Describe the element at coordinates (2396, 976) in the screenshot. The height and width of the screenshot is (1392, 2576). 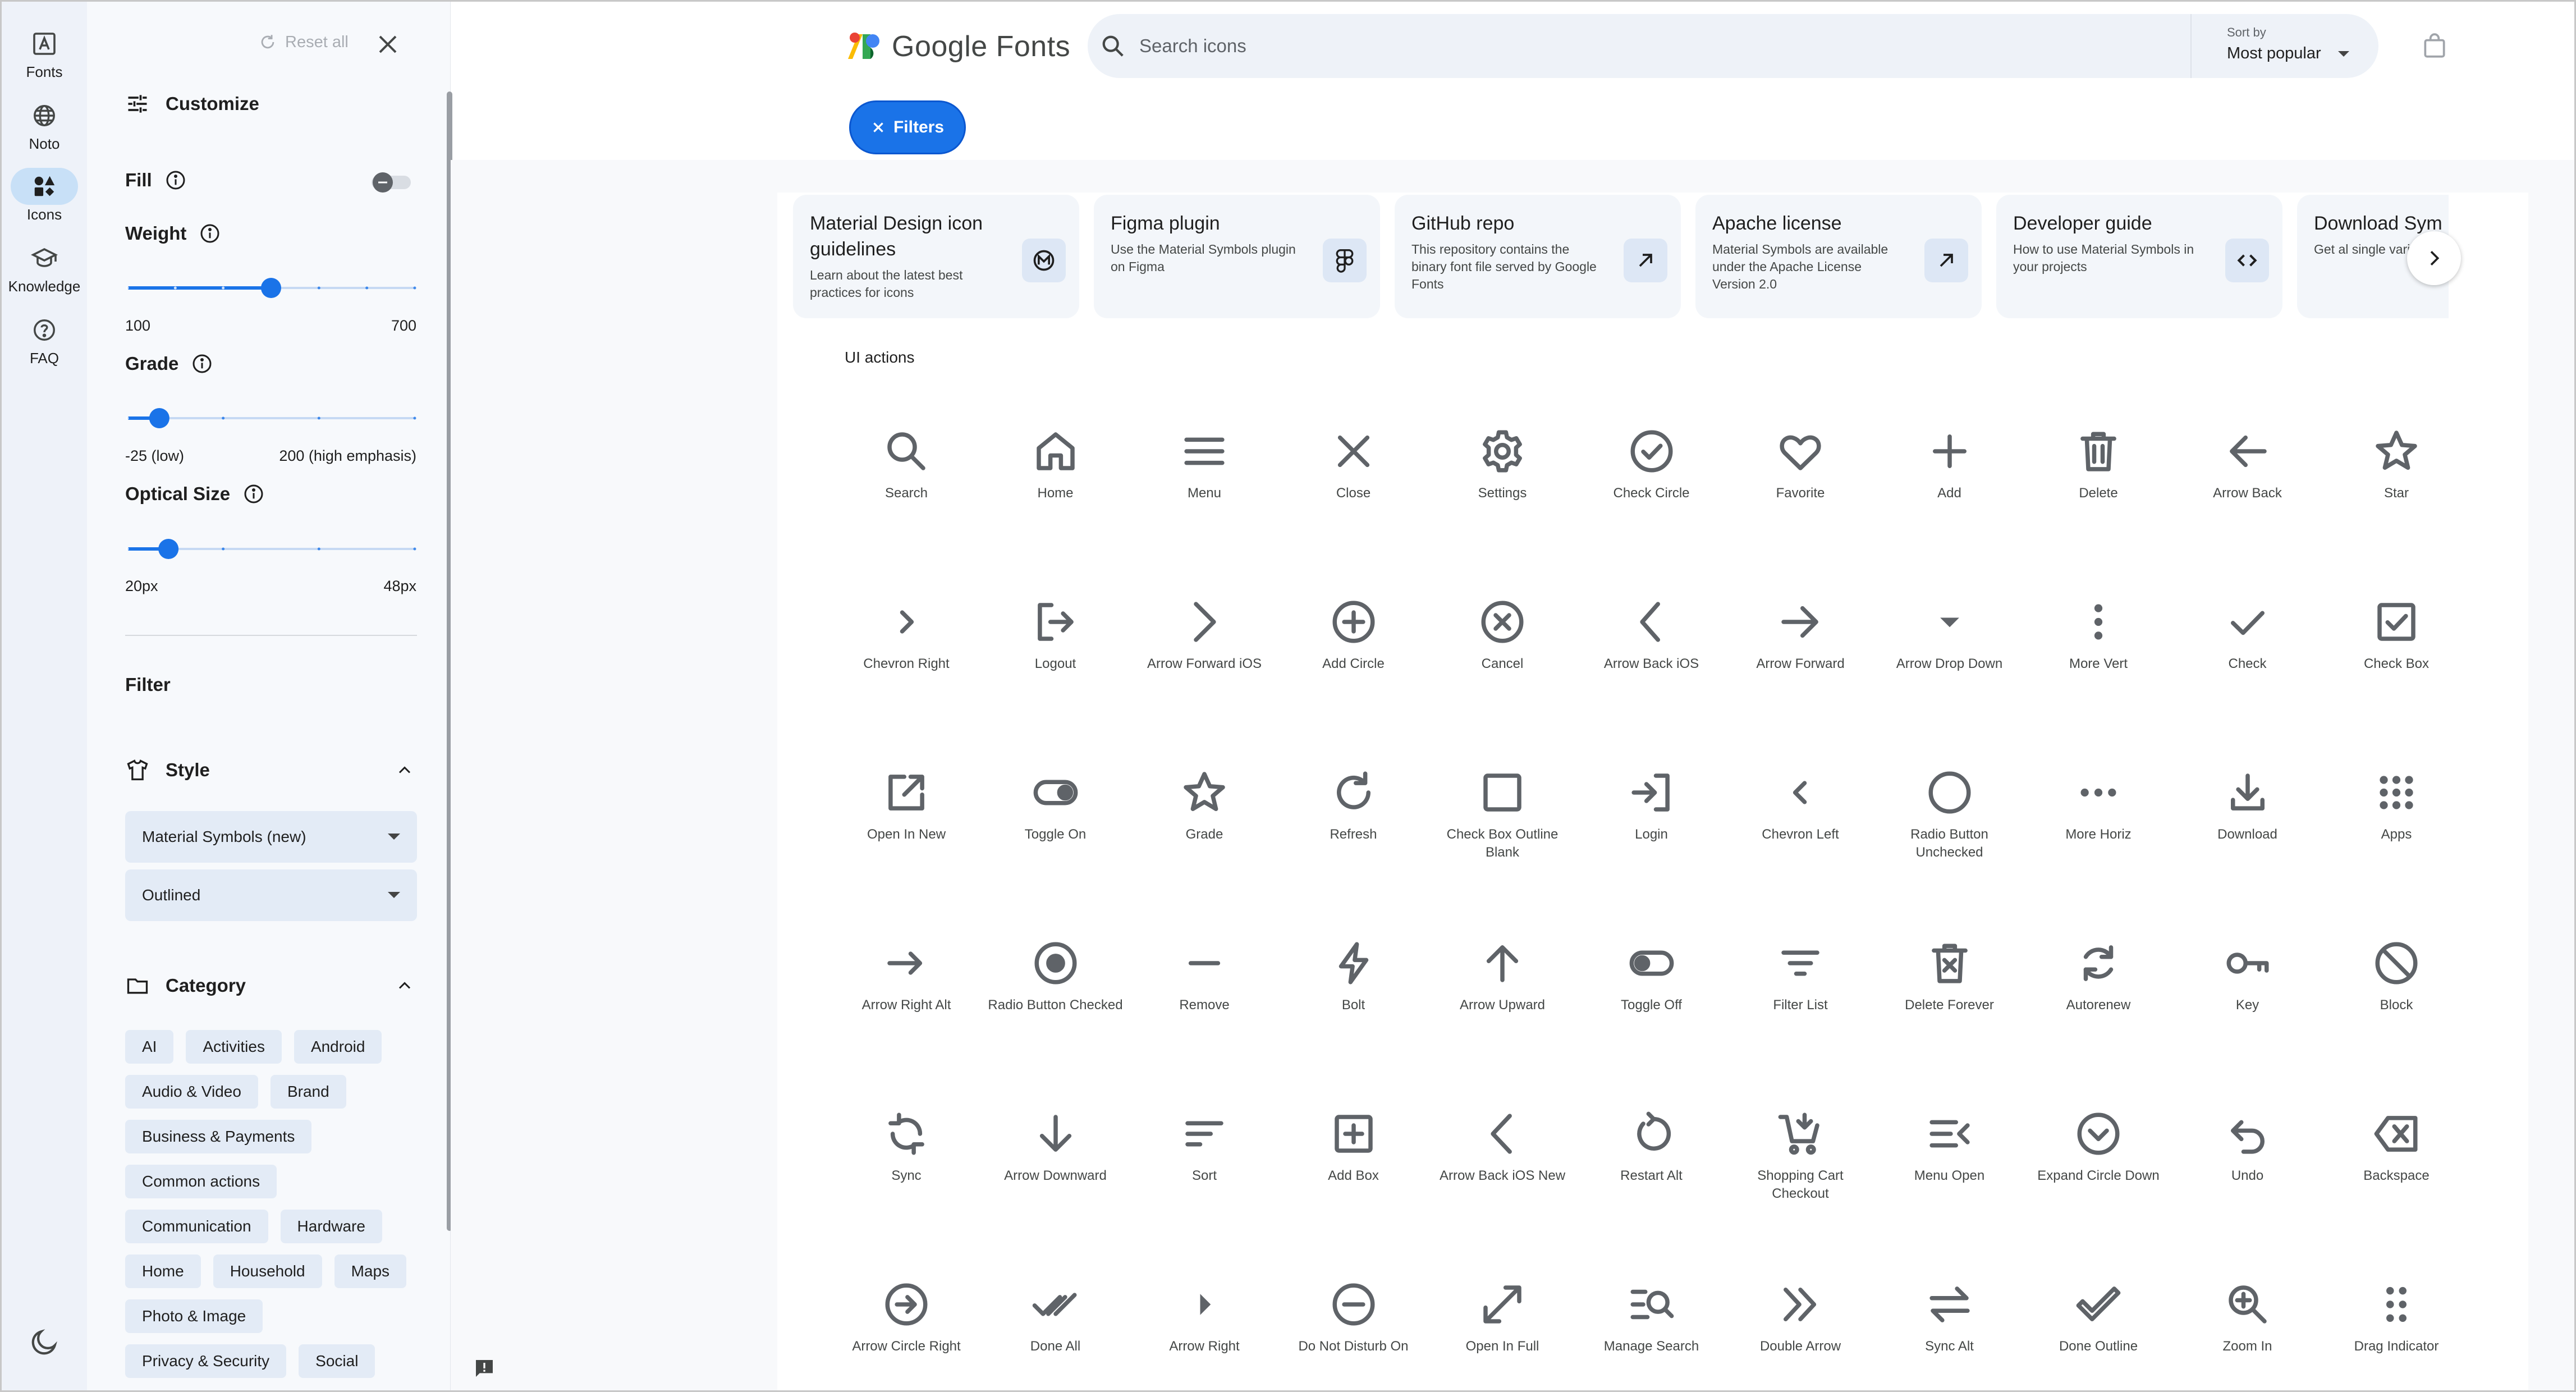
I see `icon-tile-block: Block` at that location.